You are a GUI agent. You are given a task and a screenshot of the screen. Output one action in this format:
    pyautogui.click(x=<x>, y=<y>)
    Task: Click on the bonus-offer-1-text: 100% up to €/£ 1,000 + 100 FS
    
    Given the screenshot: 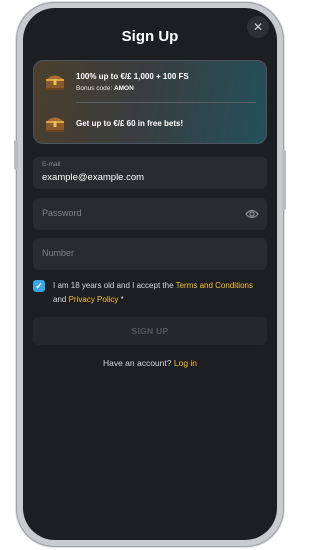 What is the action you would take?
    pyautogui.click(x=132, y=76)
    